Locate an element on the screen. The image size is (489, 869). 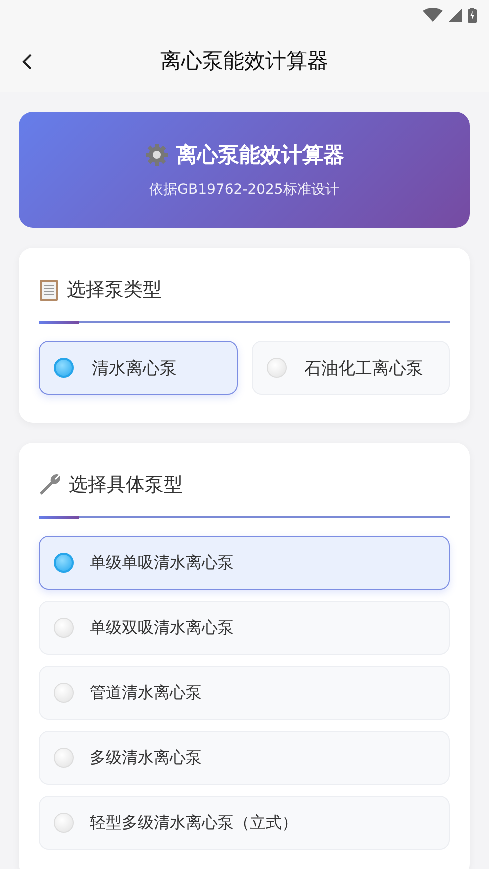
pump-option: 清水离心泵 is located at coordinates (138, 368).